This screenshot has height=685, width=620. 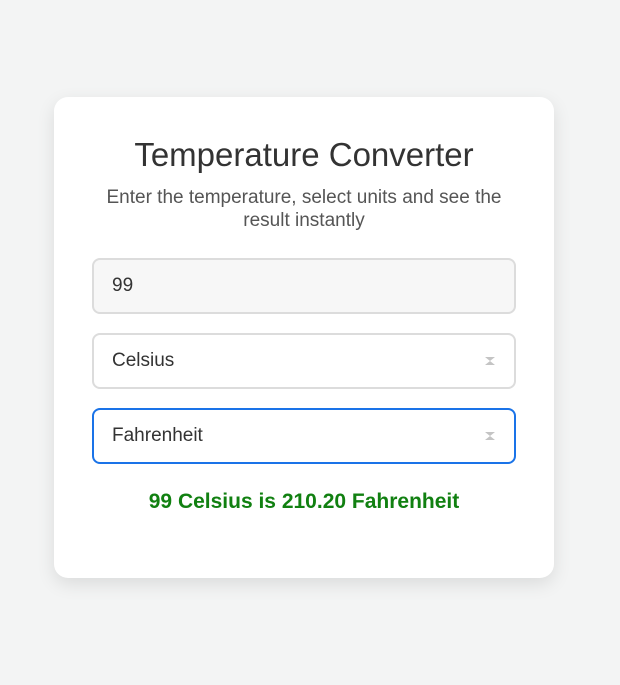 What do you see at coordinates (304, 361) in the screenshot?
I see `from-unit-select: Celsius` at bounding box center [304, 361].